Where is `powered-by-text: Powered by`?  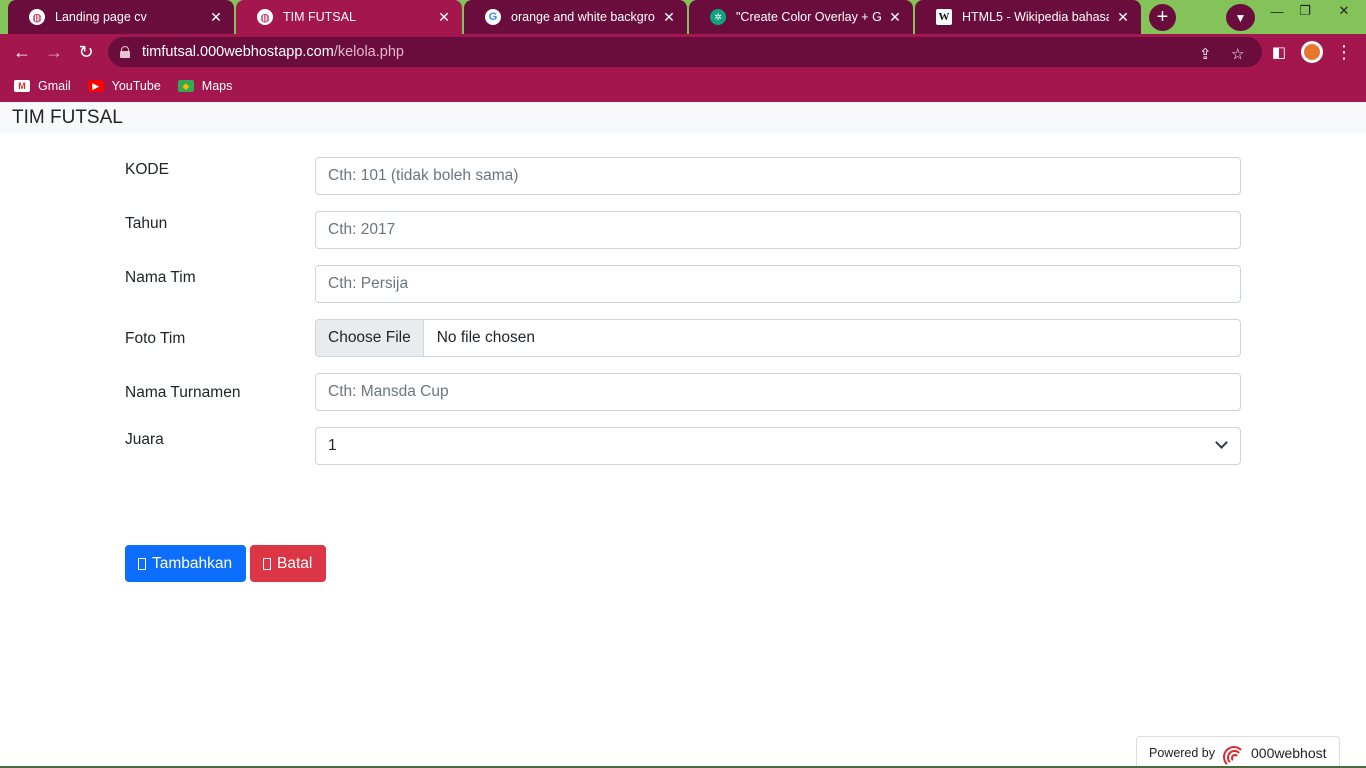
powered-by-text: Powered by is located at coordinates (1182, 752).